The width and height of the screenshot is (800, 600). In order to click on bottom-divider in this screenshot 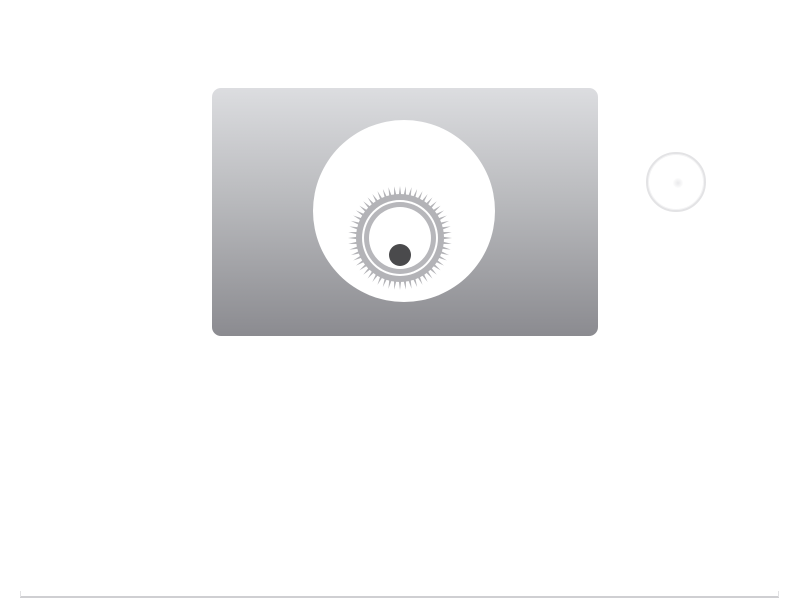, I will do `click(399, 594)`.